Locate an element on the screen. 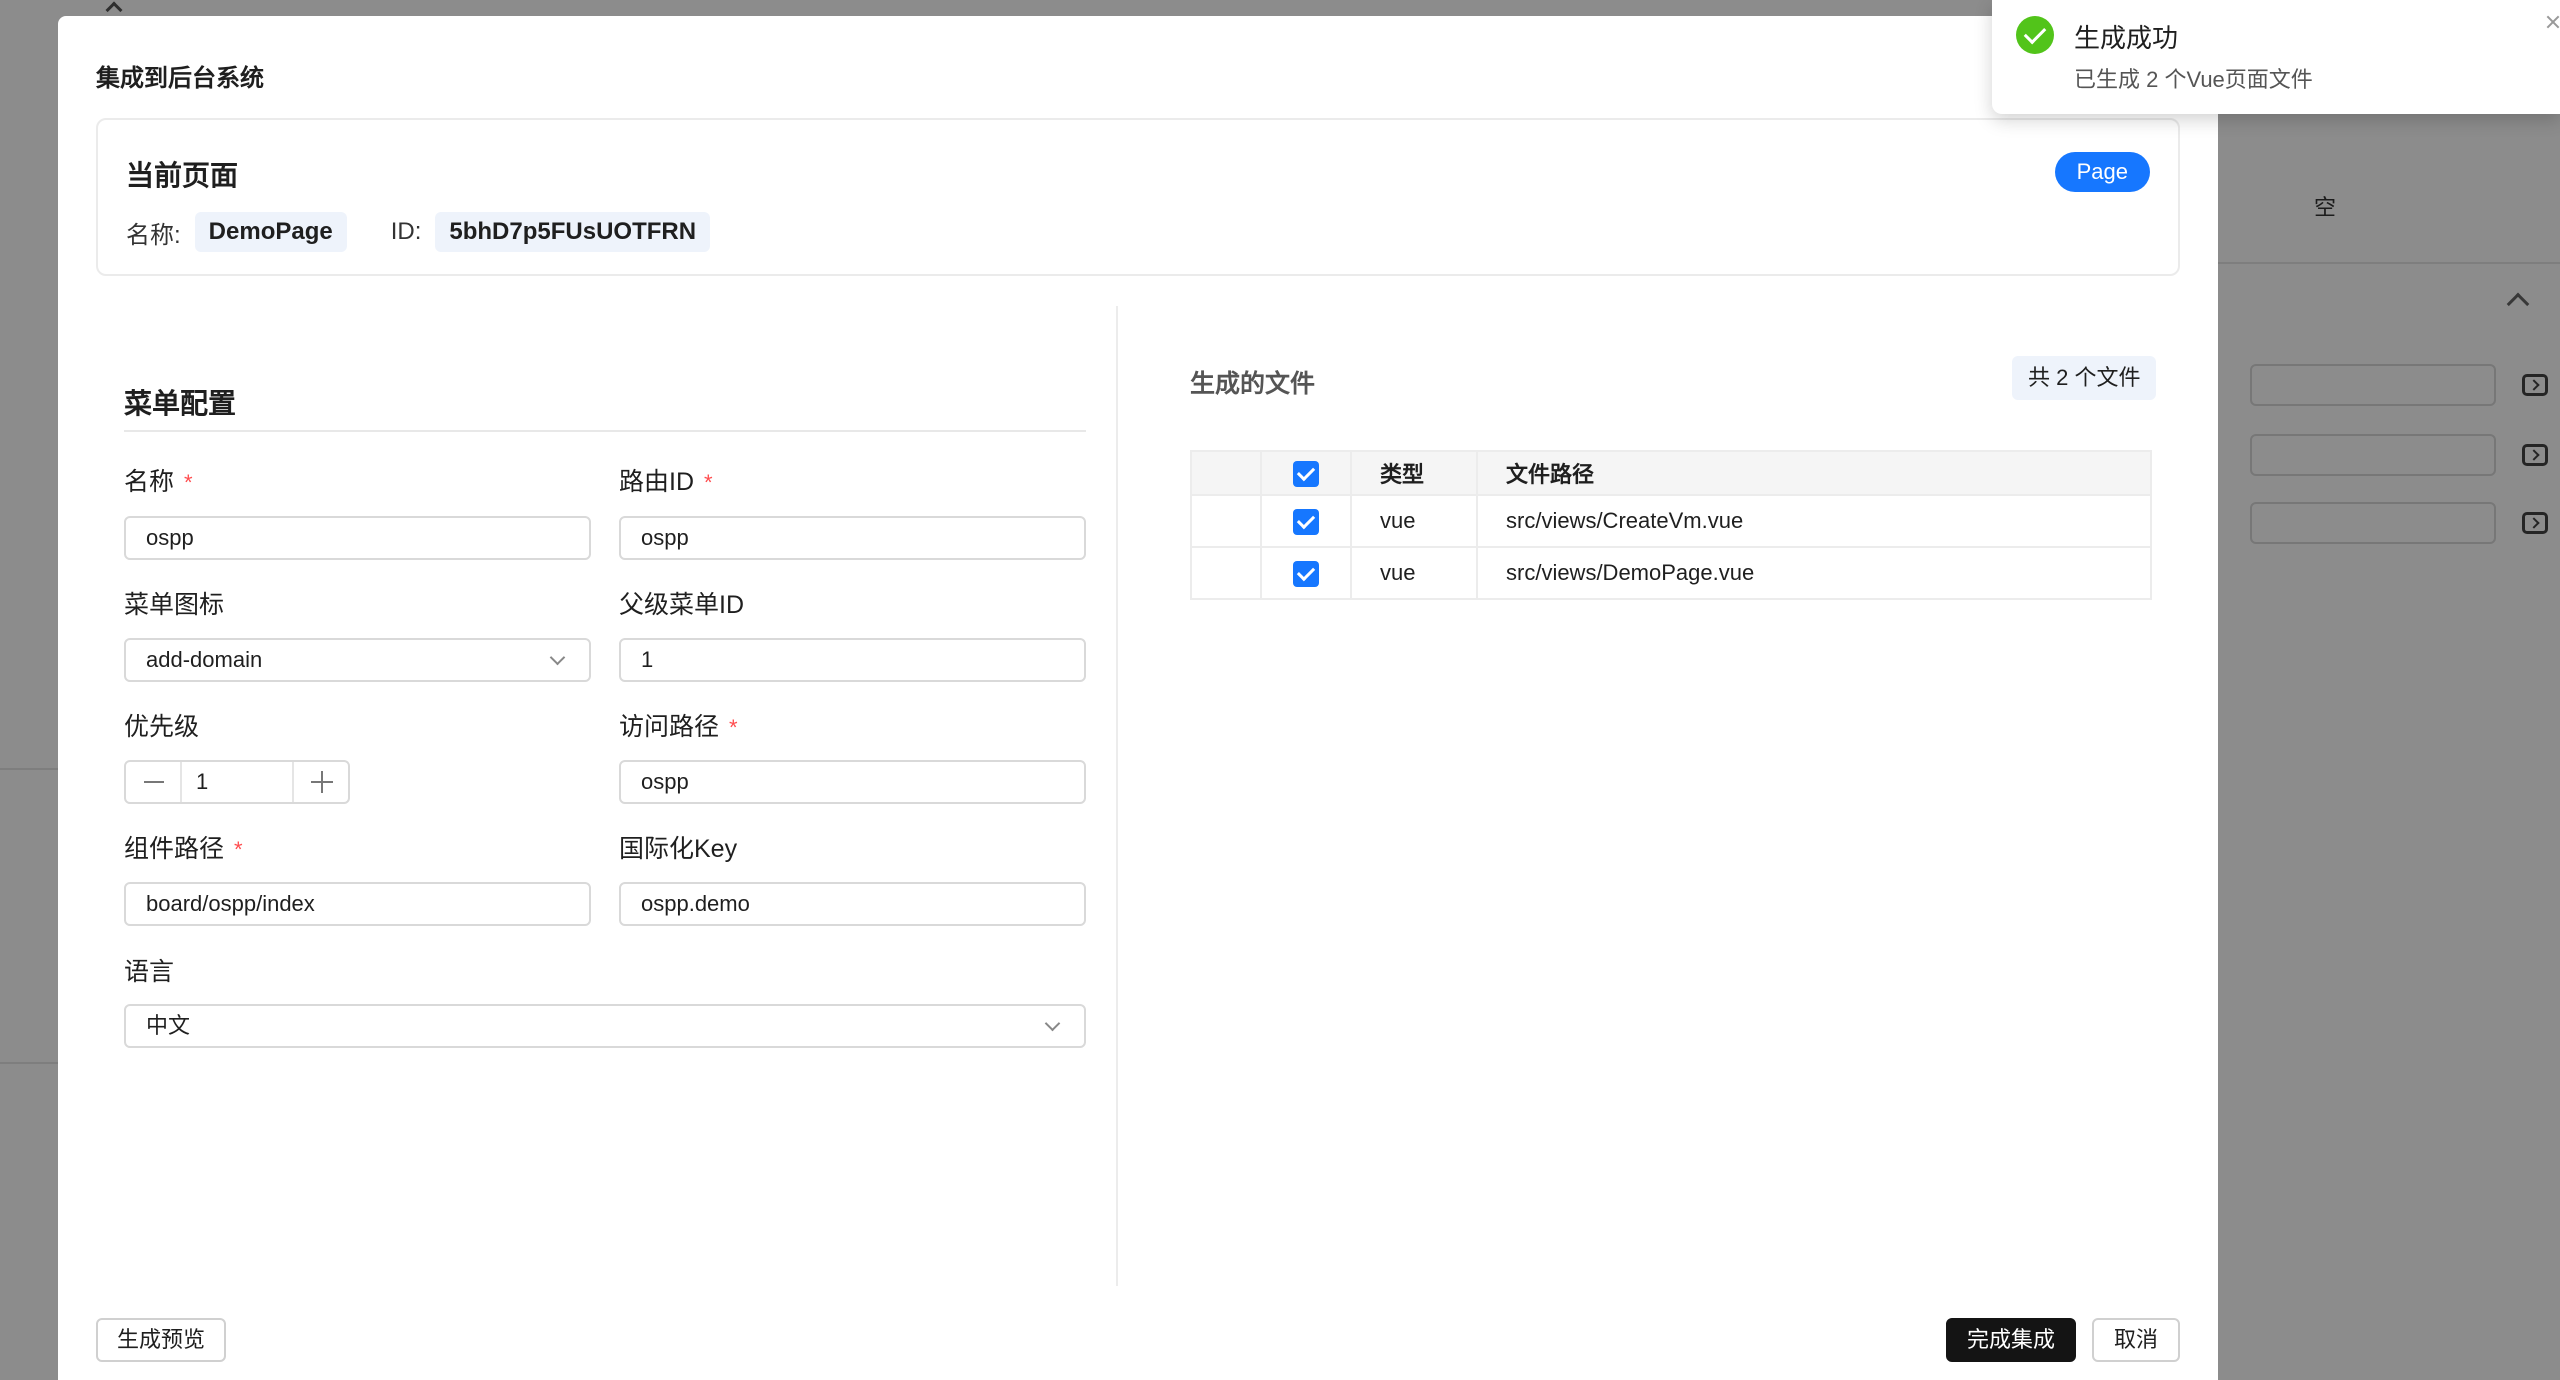 The image size is (2560, 1380). close-icon is located at coordinates (2553, 21).